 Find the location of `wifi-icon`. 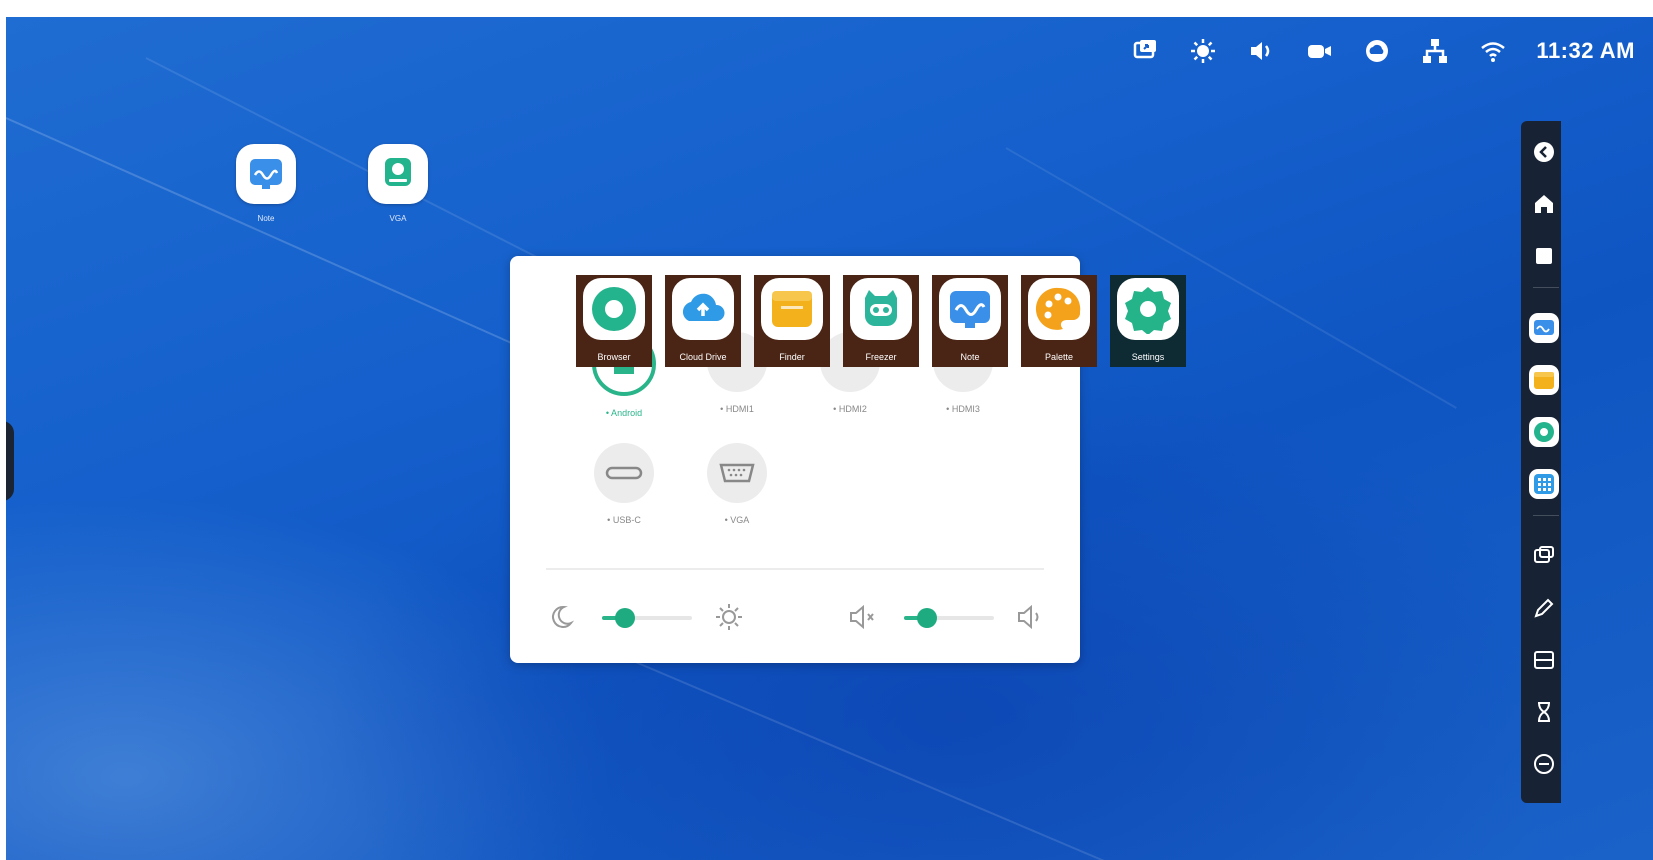

wifi-icon is located at coordinates (1493, 51).